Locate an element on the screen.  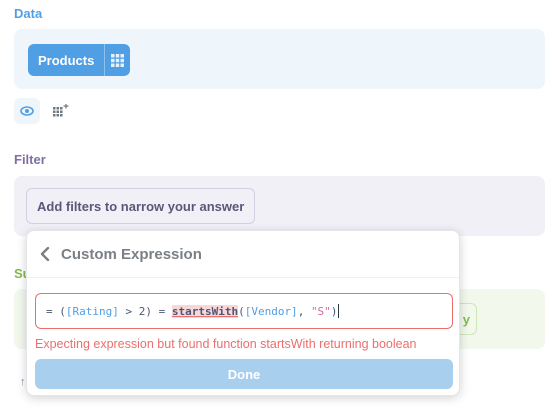
source-table-label: Products is located at coordinates (66, 60).